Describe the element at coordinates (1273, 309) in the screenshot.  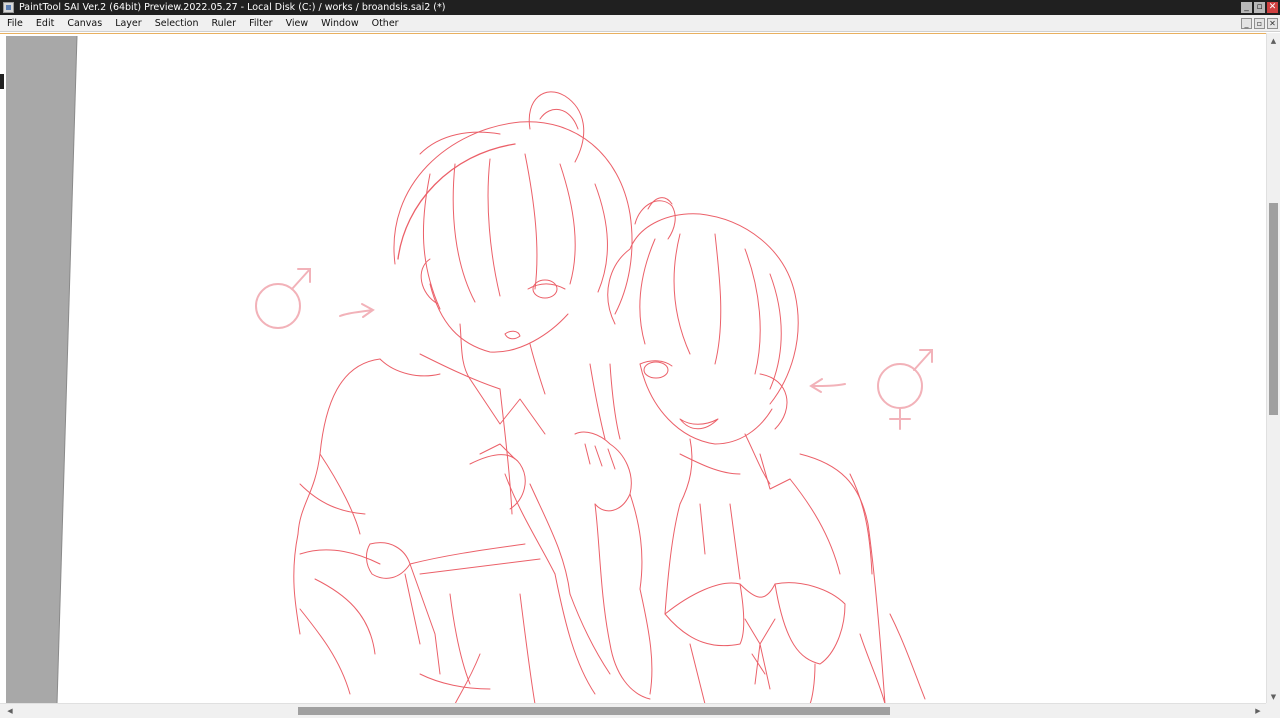
I see `vertical-scroll-thumb` at that location.